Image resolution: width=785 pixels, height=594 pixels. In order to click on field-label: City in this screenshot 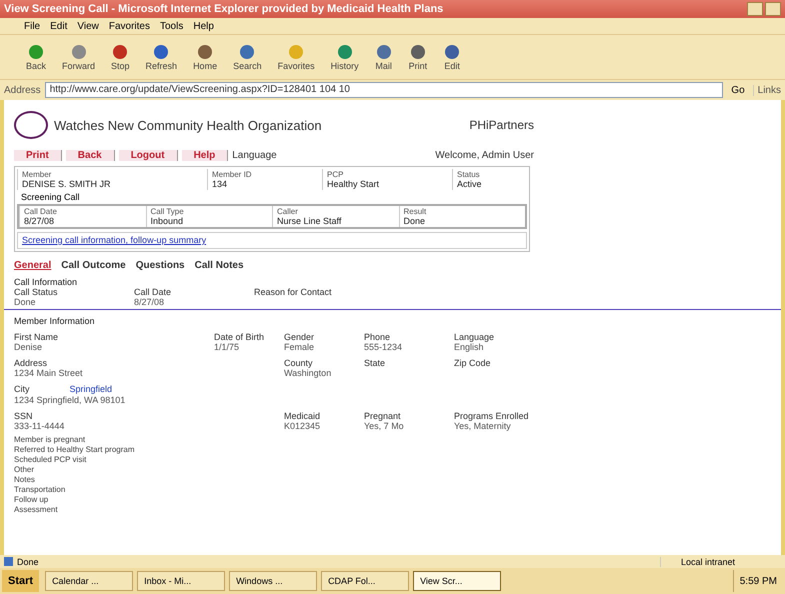, I will do `click(22, 389)`.